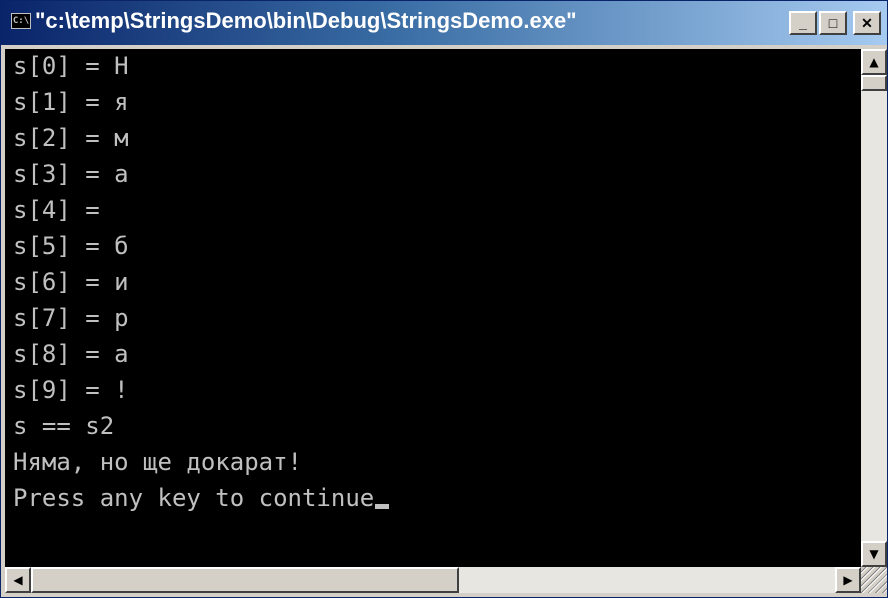 Image resolution: width=888 pixels, height=598 pixels. Describe the element at coordinates (56, 210) in the screenshot. I see `console-line: s[4] =` at that location.